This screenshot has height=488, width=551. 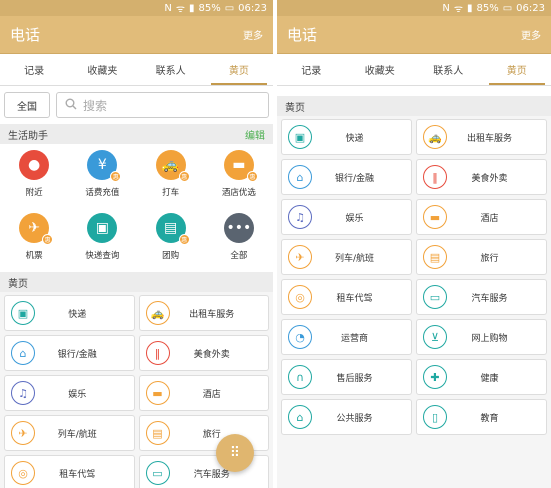 What do you see at coordinates (34, 240) in the screenshot?
I see `helper-item: ✈ 惠机票` at bounding box center [34, 240].